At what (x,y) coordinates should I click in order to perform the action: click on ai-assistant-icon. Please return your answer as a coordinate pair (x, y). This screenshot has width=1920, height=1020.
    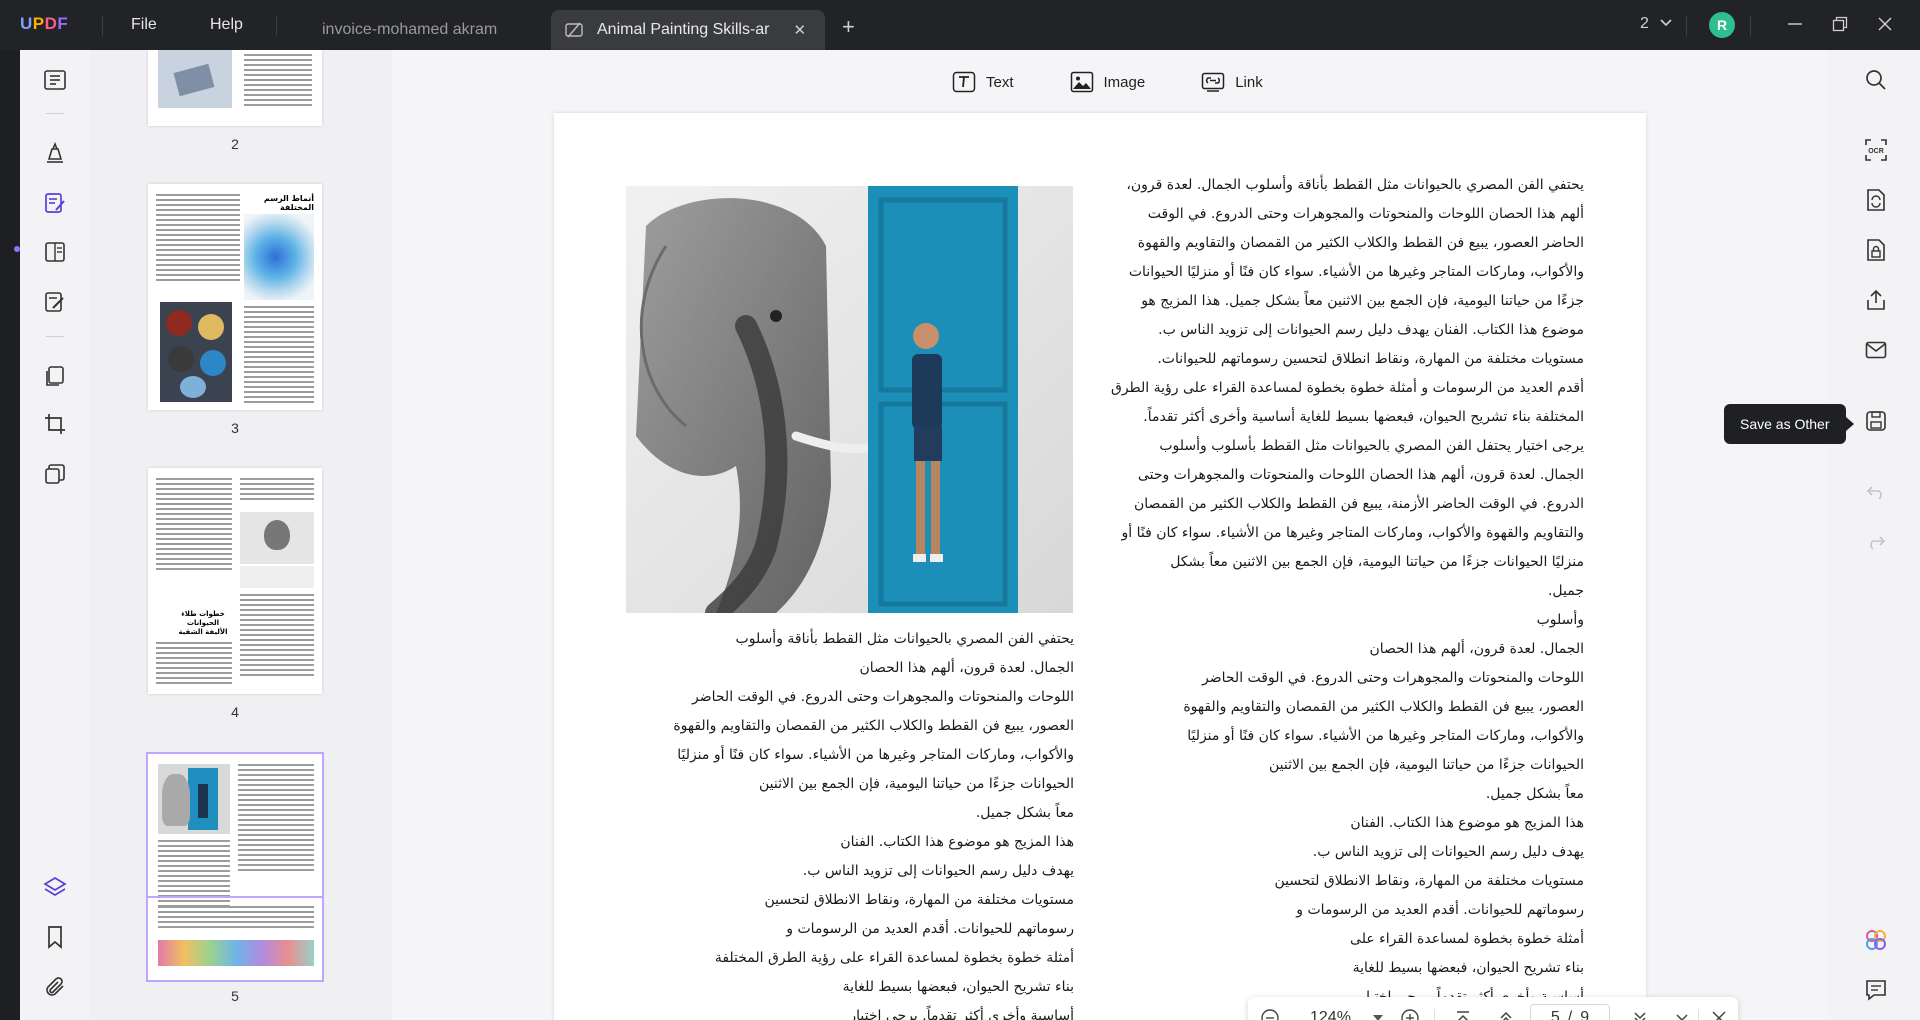
    Looking at the image, I should click on (1876, 940).